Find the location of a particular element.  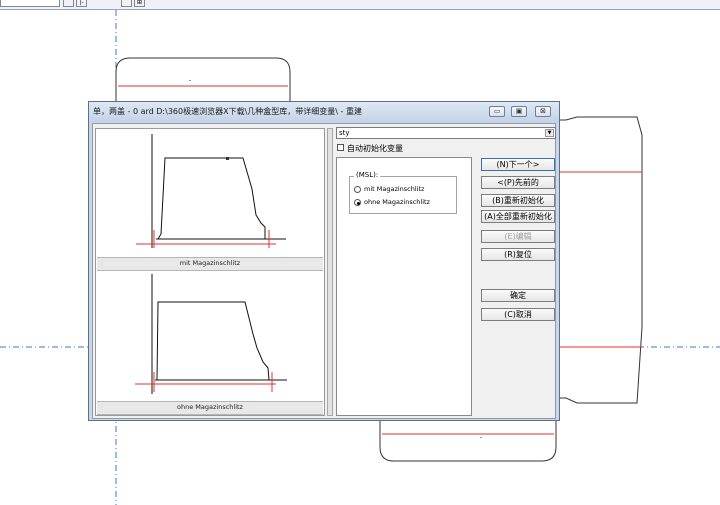

auto-init-label: 自动初始化变量 is located at coordinates (375, 148).